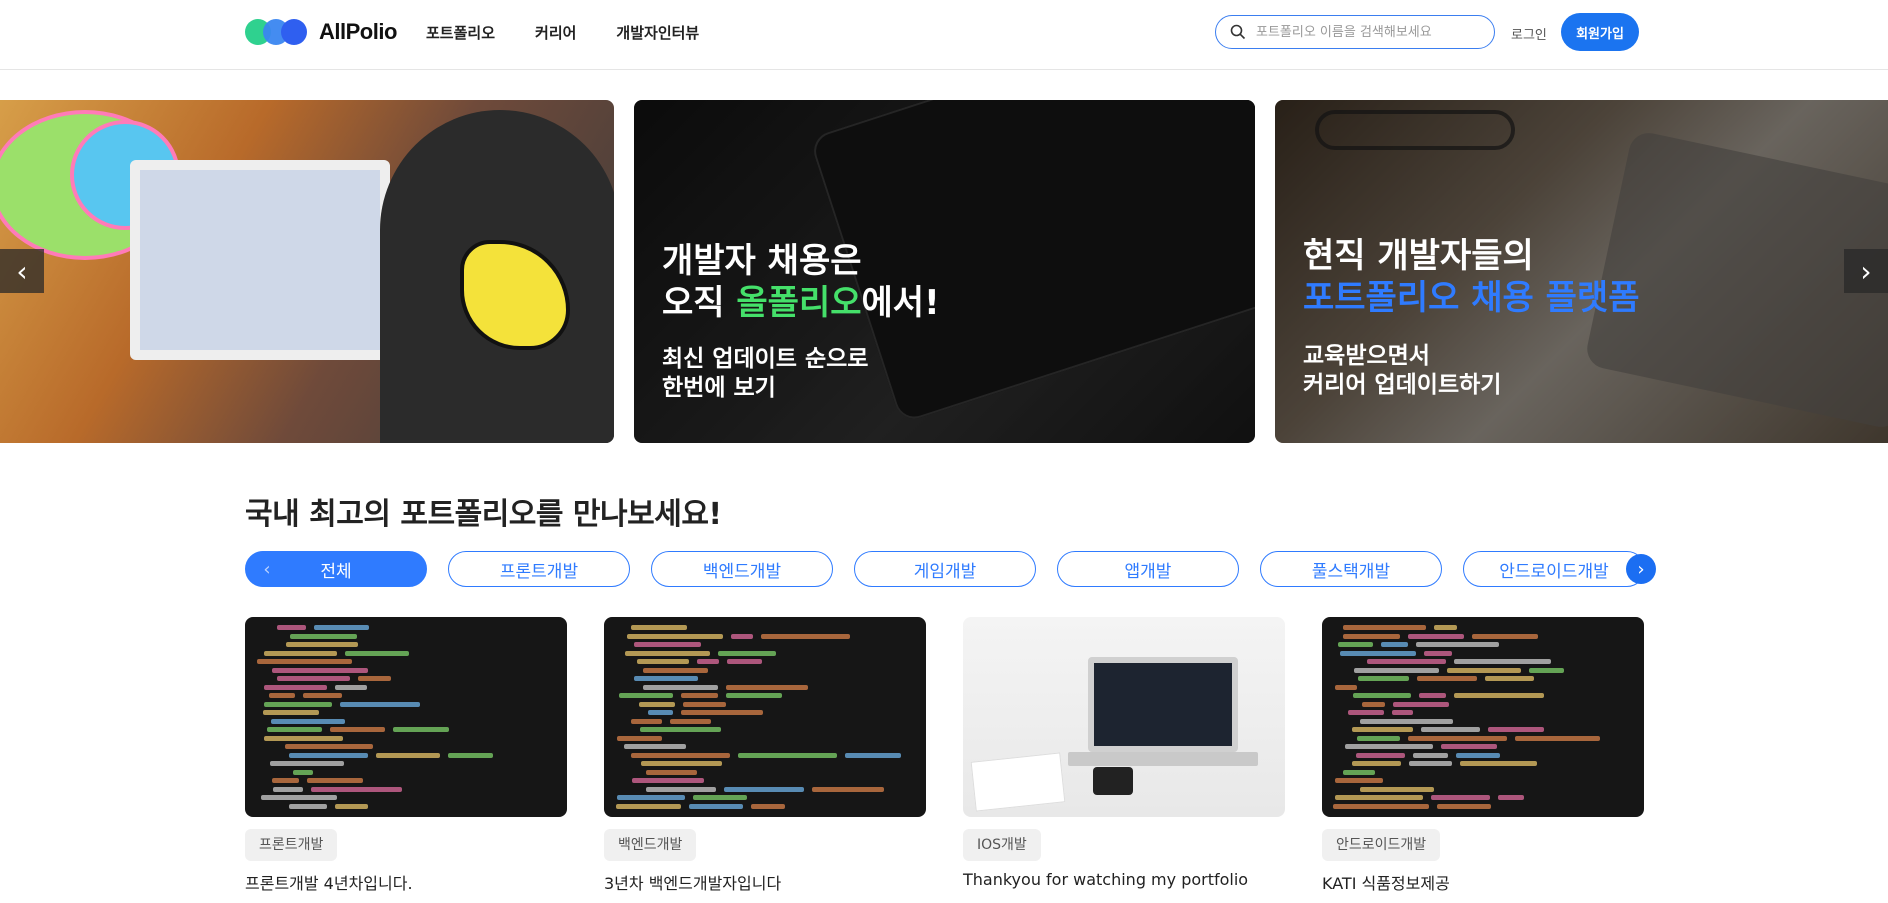  I want to click on nav-portfolio: 포트폴리오, so click(460, 32).